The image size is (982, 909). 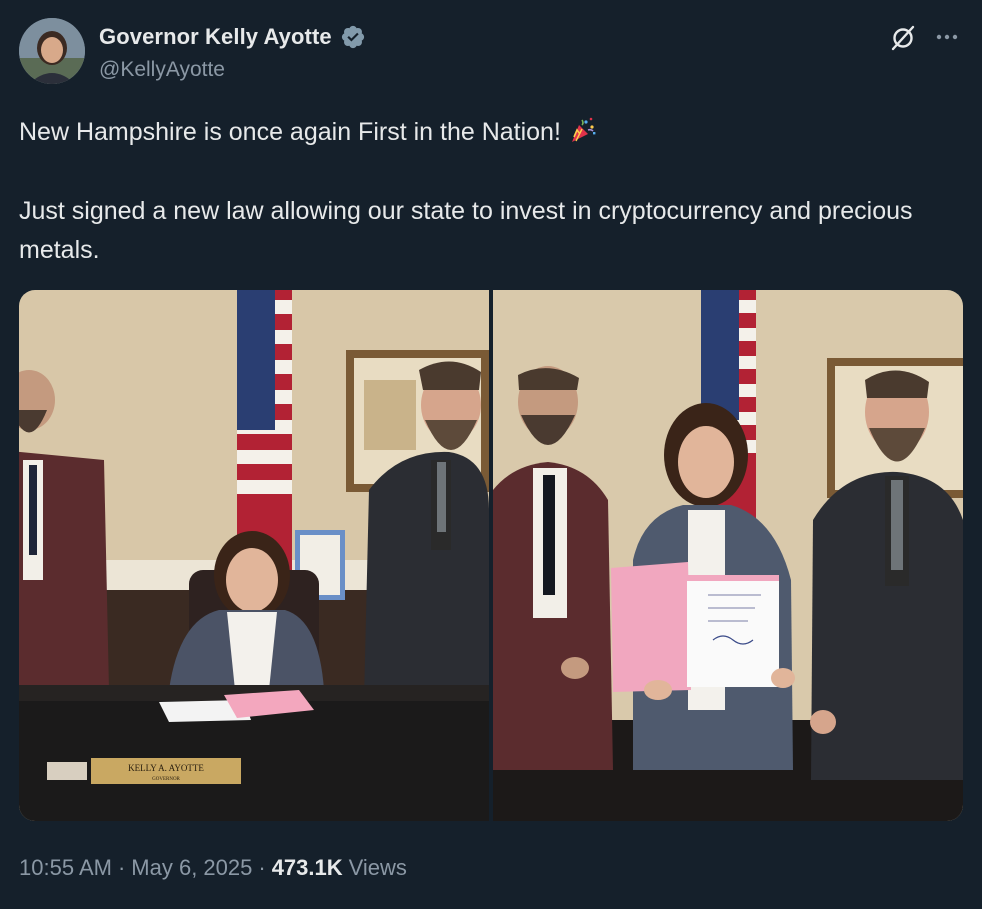 What do you see at coordinates (353, 37) in the screenshot?
I see `verified-badge-icon` at bounding box center [353, 37].